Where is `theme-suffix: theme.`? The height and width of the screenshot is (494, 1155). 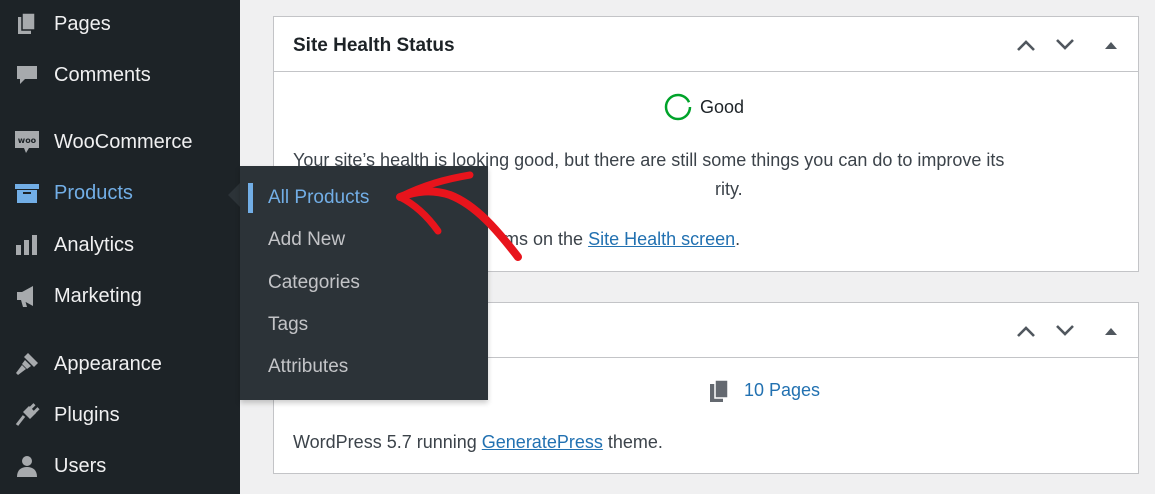
theme-suffix: theme. is located at coordinates (635, 442).